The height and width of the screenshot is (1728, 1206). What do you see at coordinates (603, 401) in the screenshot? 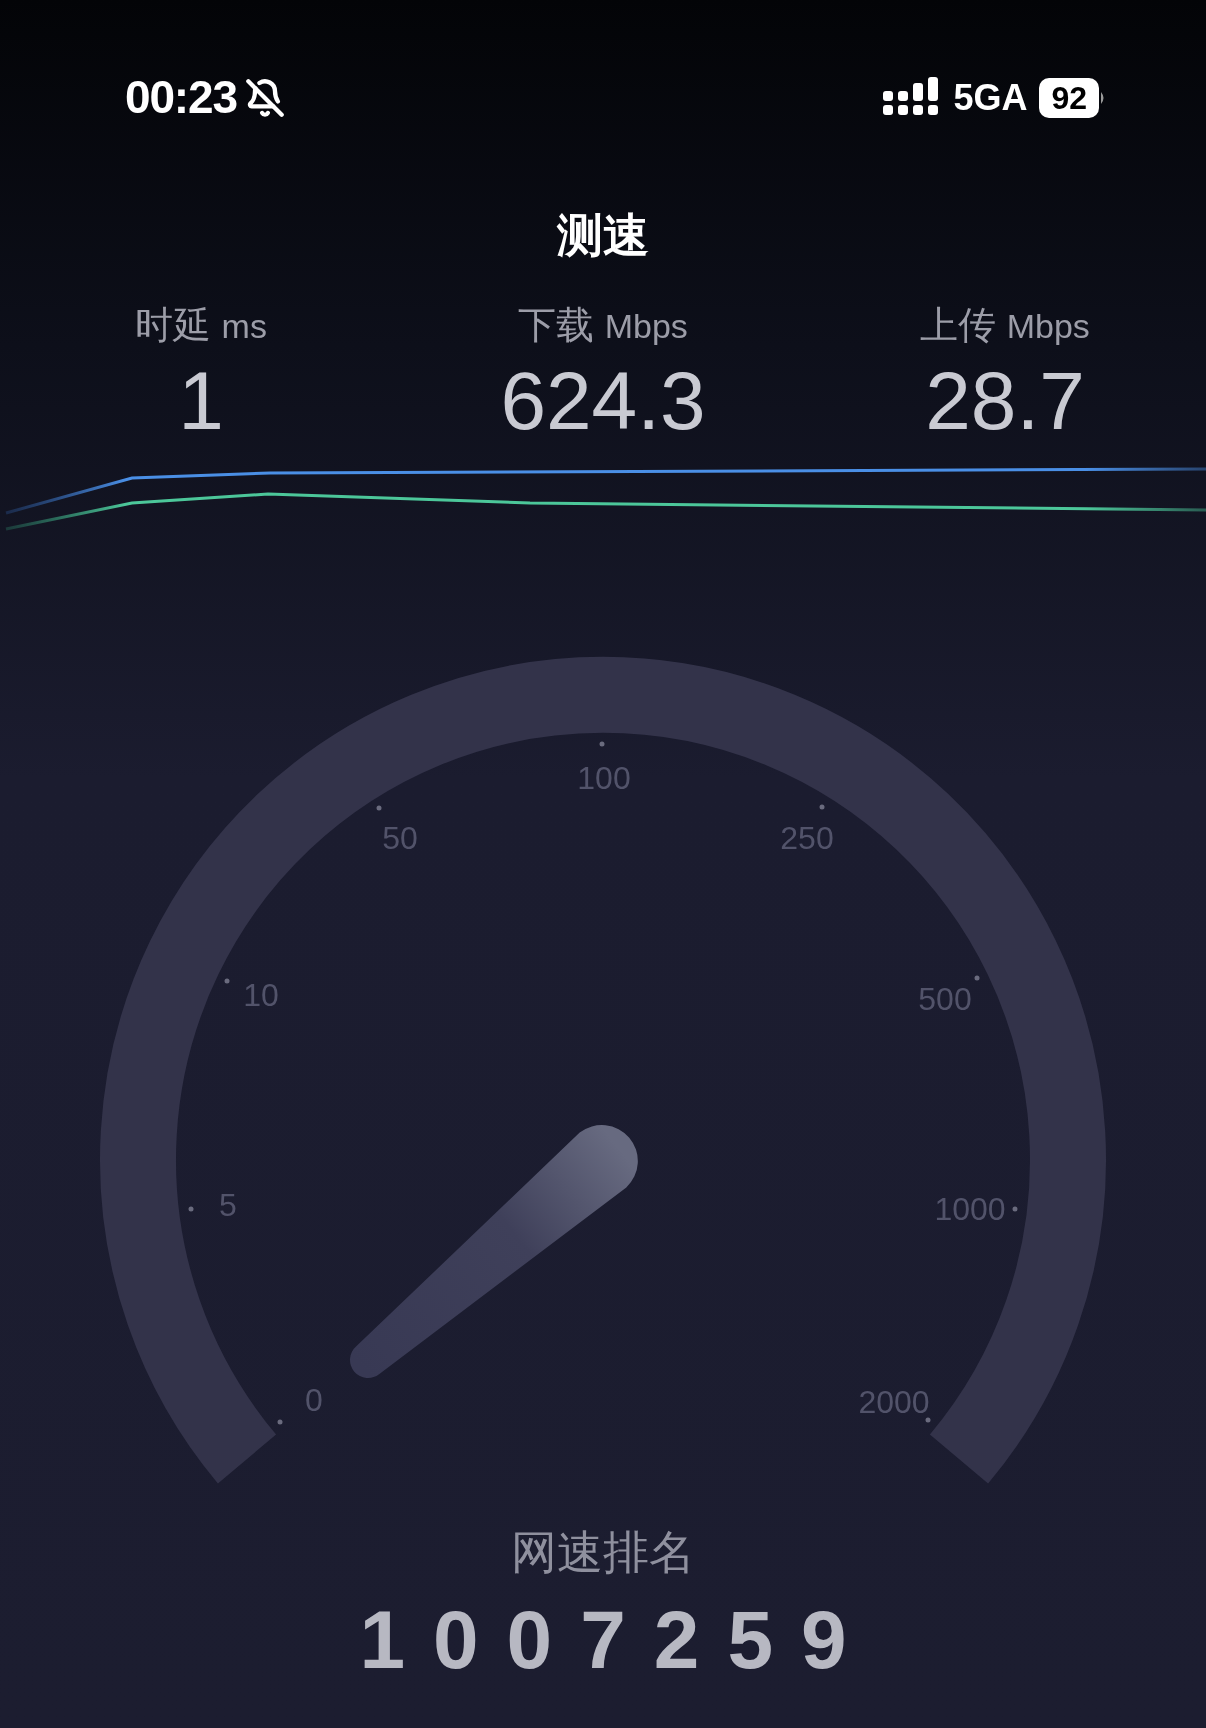
I see `metric-value: 624.3` at bounding box center [603, 401].